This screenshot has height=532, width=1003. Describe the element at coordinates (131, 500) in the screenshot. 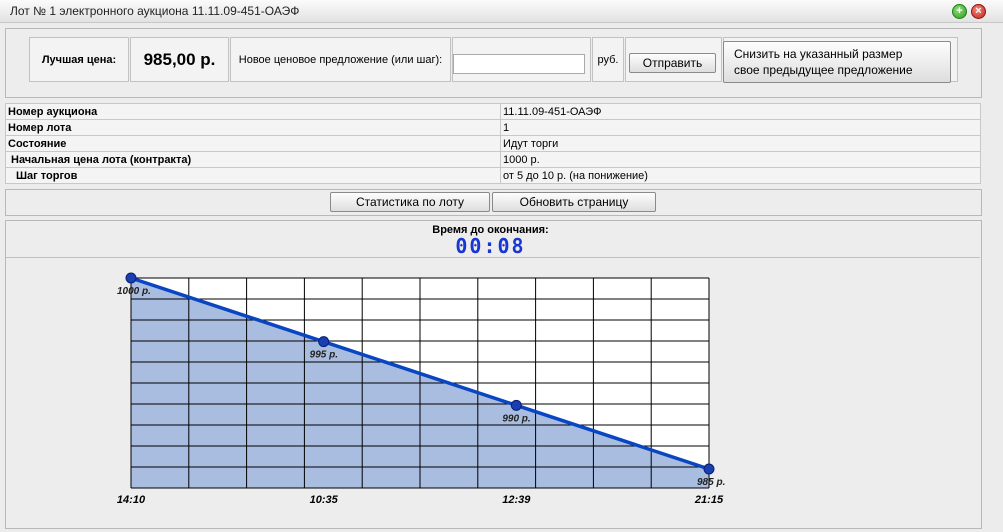

I see `x-tick-label: 14:10` at that location.